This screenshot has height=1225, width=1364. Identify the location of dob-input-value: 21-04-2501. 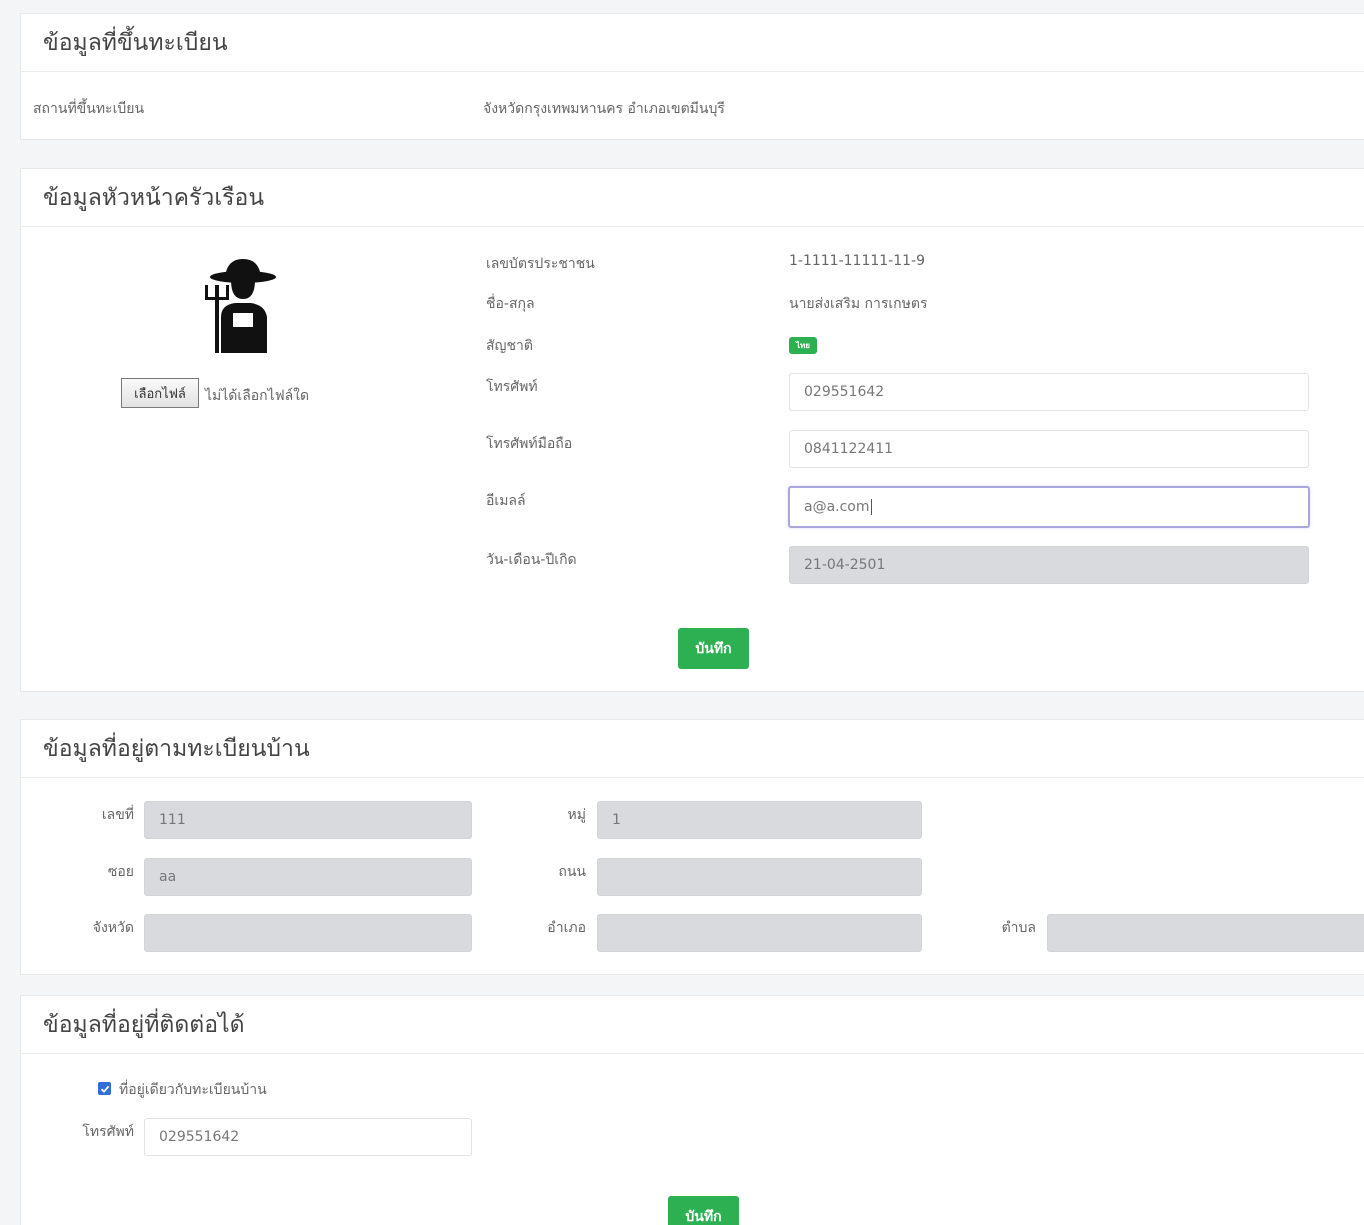
(845, 565).